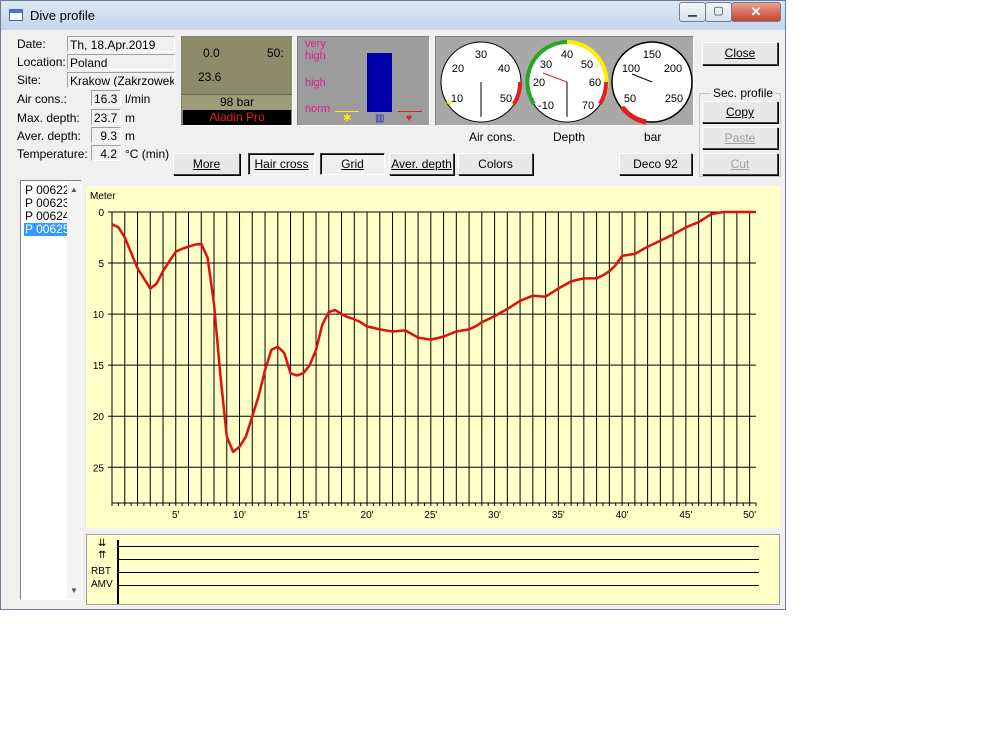  Describe the element at coordinates (138, 99) in the screenshot. I see `air-cons-unit: l/min` at that location.